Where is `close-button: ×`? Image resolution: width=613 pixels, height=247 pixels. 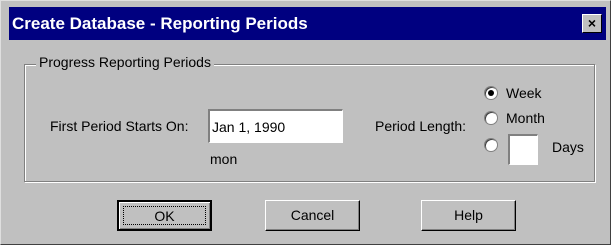
close-button: × is located at coordinates (592, 23).